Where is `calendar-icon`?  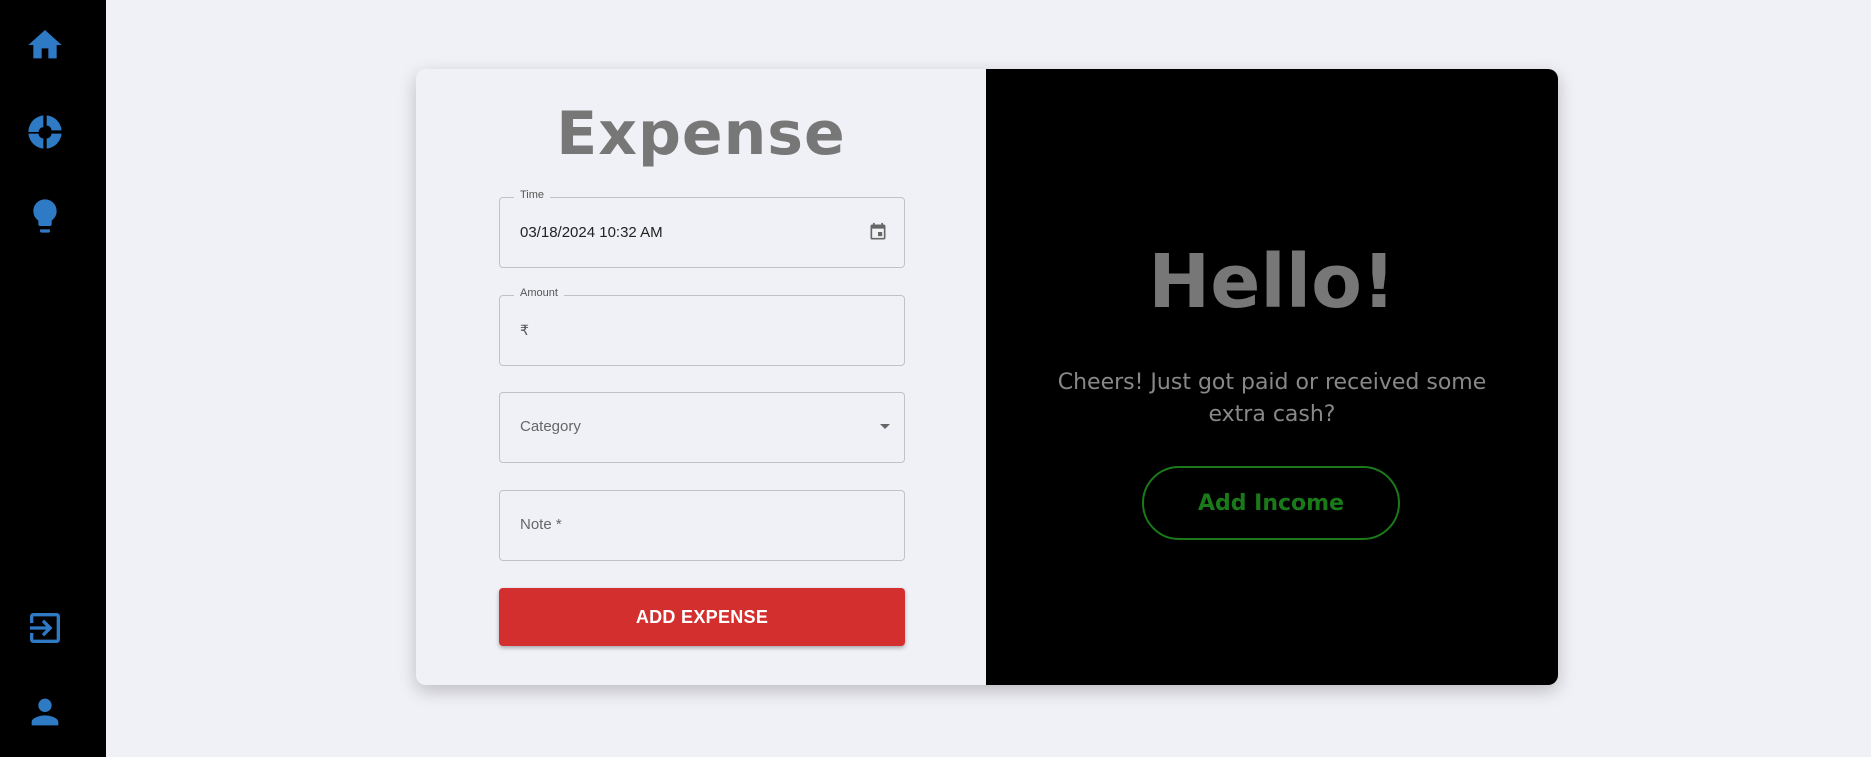
calendar-icon is located at coordinates (878, 232).